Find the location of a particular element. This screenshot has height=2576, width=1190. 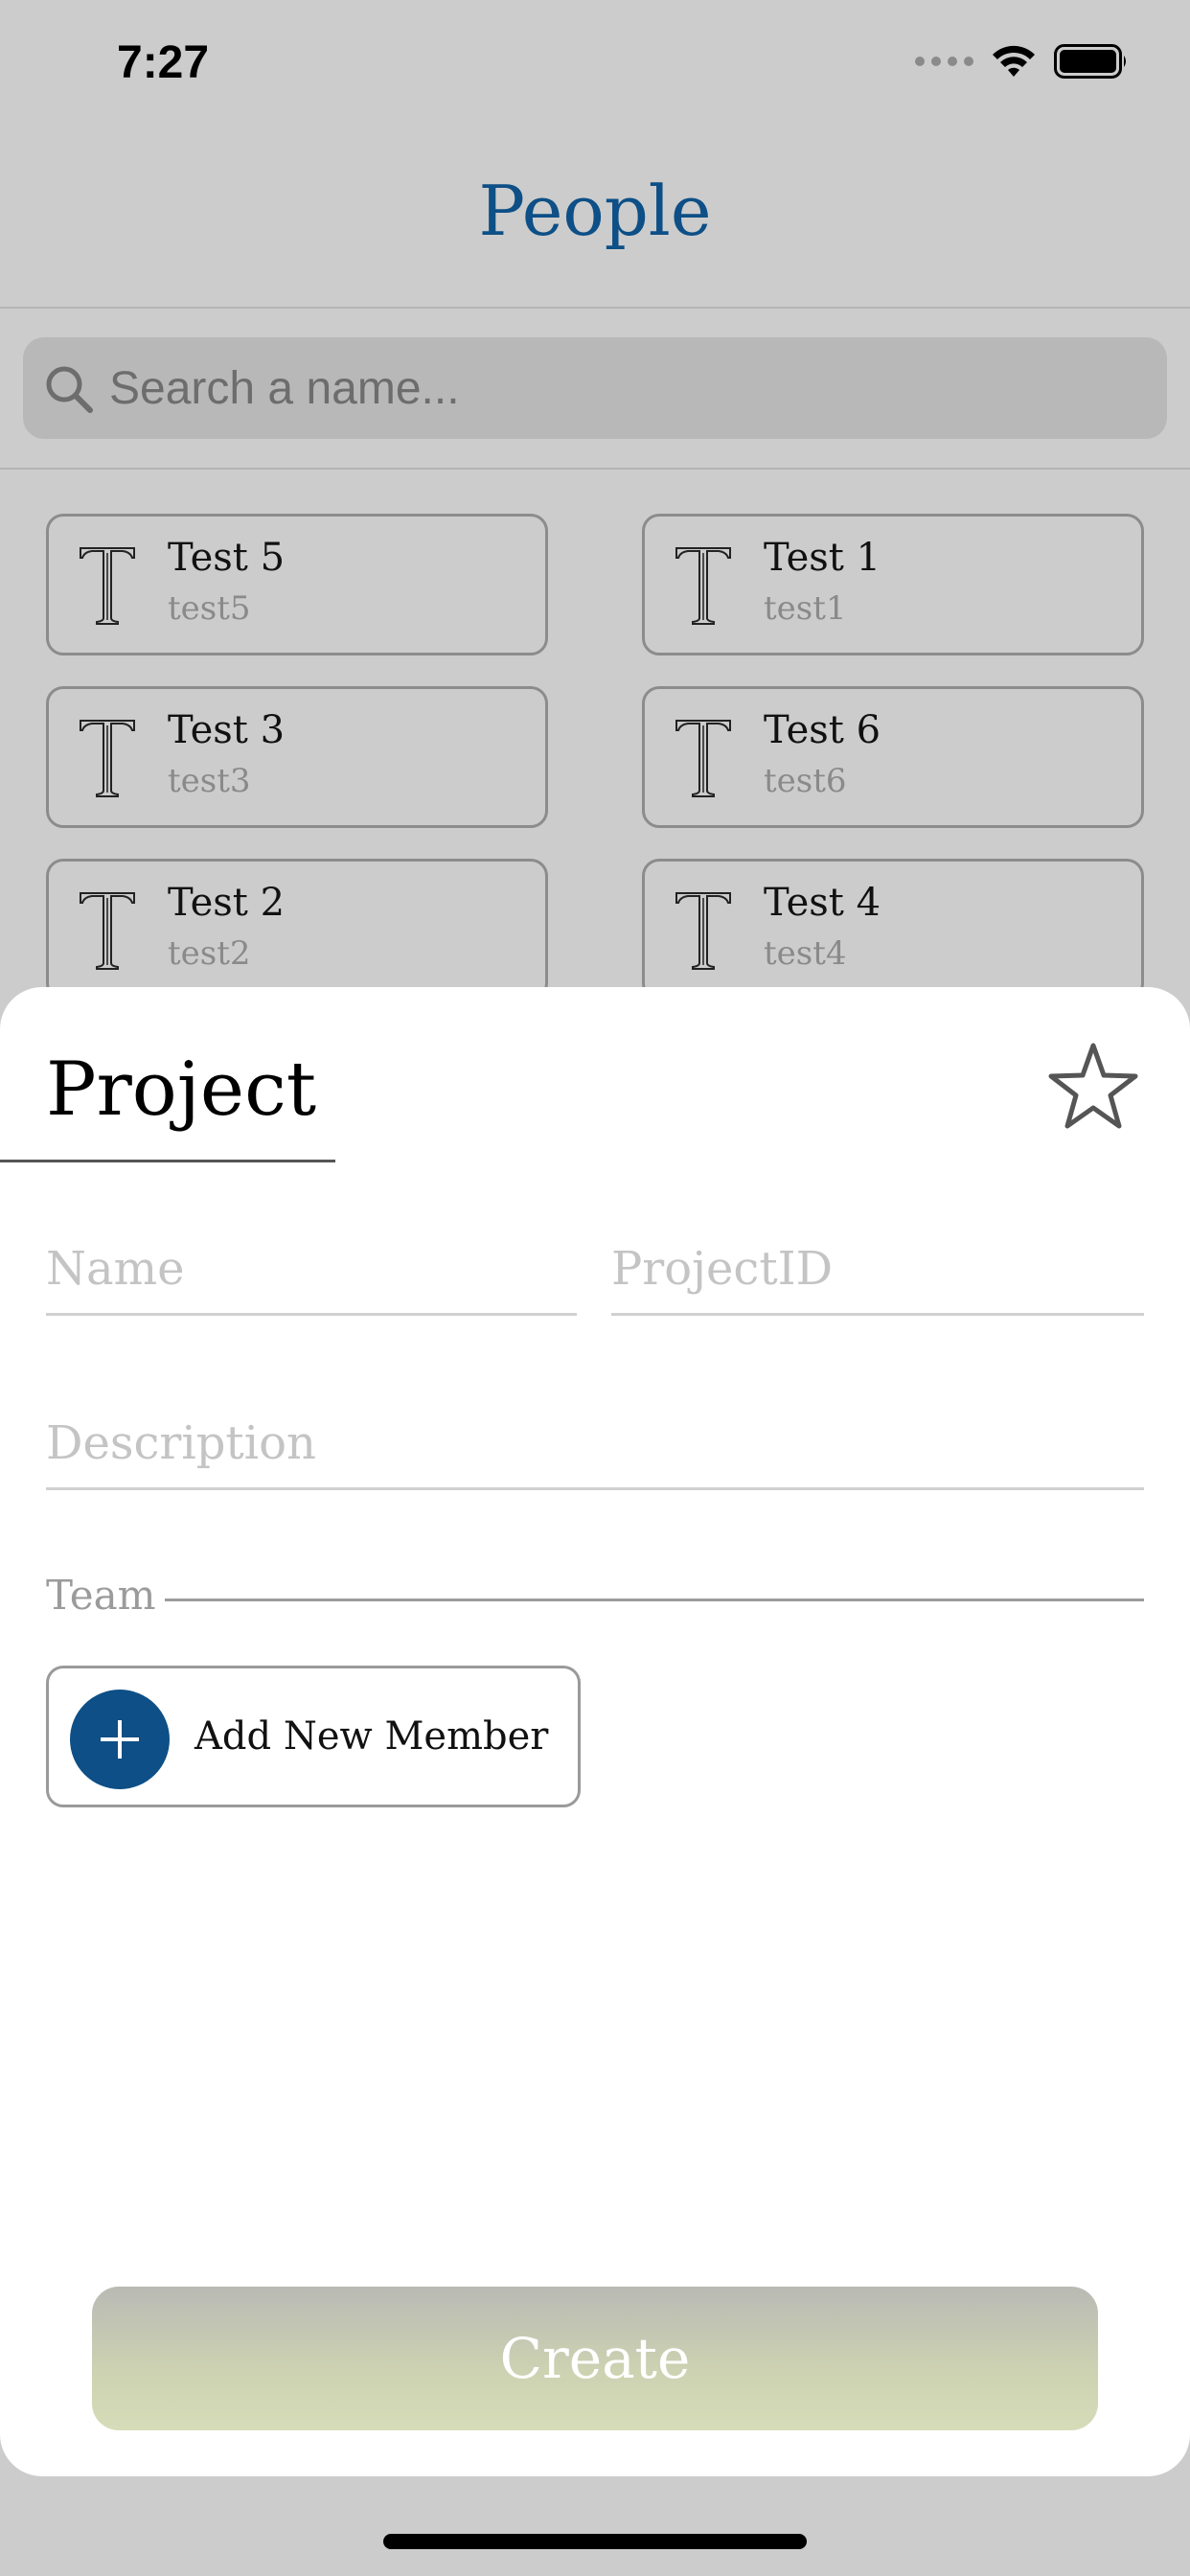

team-label: Team is located at coordinates (101, 1595).